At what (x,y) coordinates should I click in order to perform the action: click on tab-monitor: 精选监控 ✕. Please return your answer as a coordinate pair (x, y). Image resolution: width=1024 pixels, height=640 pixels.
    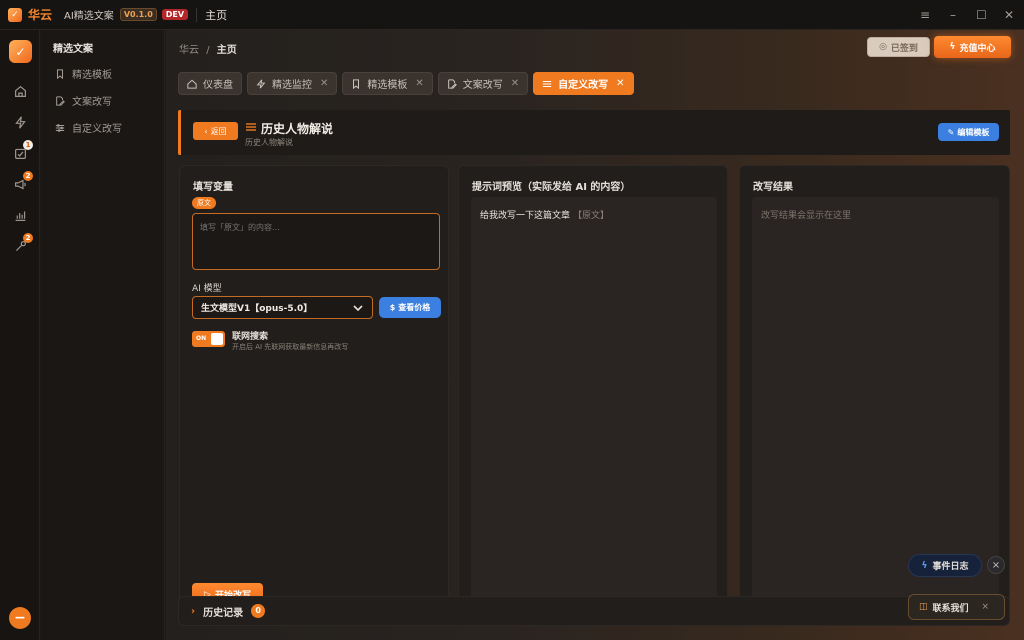
    Looking at the image, I should click on (292, 83).